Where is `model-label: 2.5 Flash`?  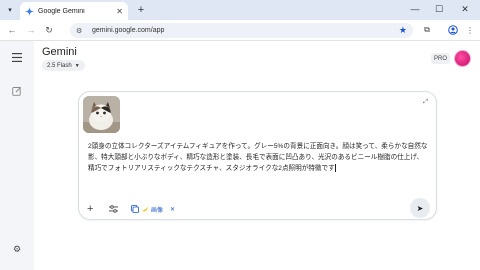 model-label: 2.5 Flash is located at coordinates (59, 65).